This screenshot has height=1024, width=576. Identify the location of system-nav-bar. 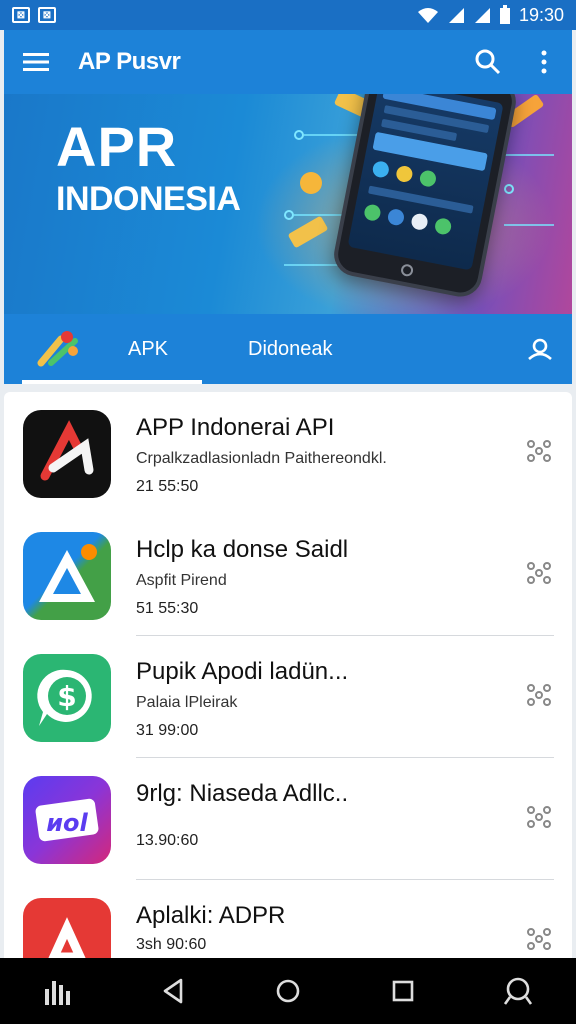
(288, 991).